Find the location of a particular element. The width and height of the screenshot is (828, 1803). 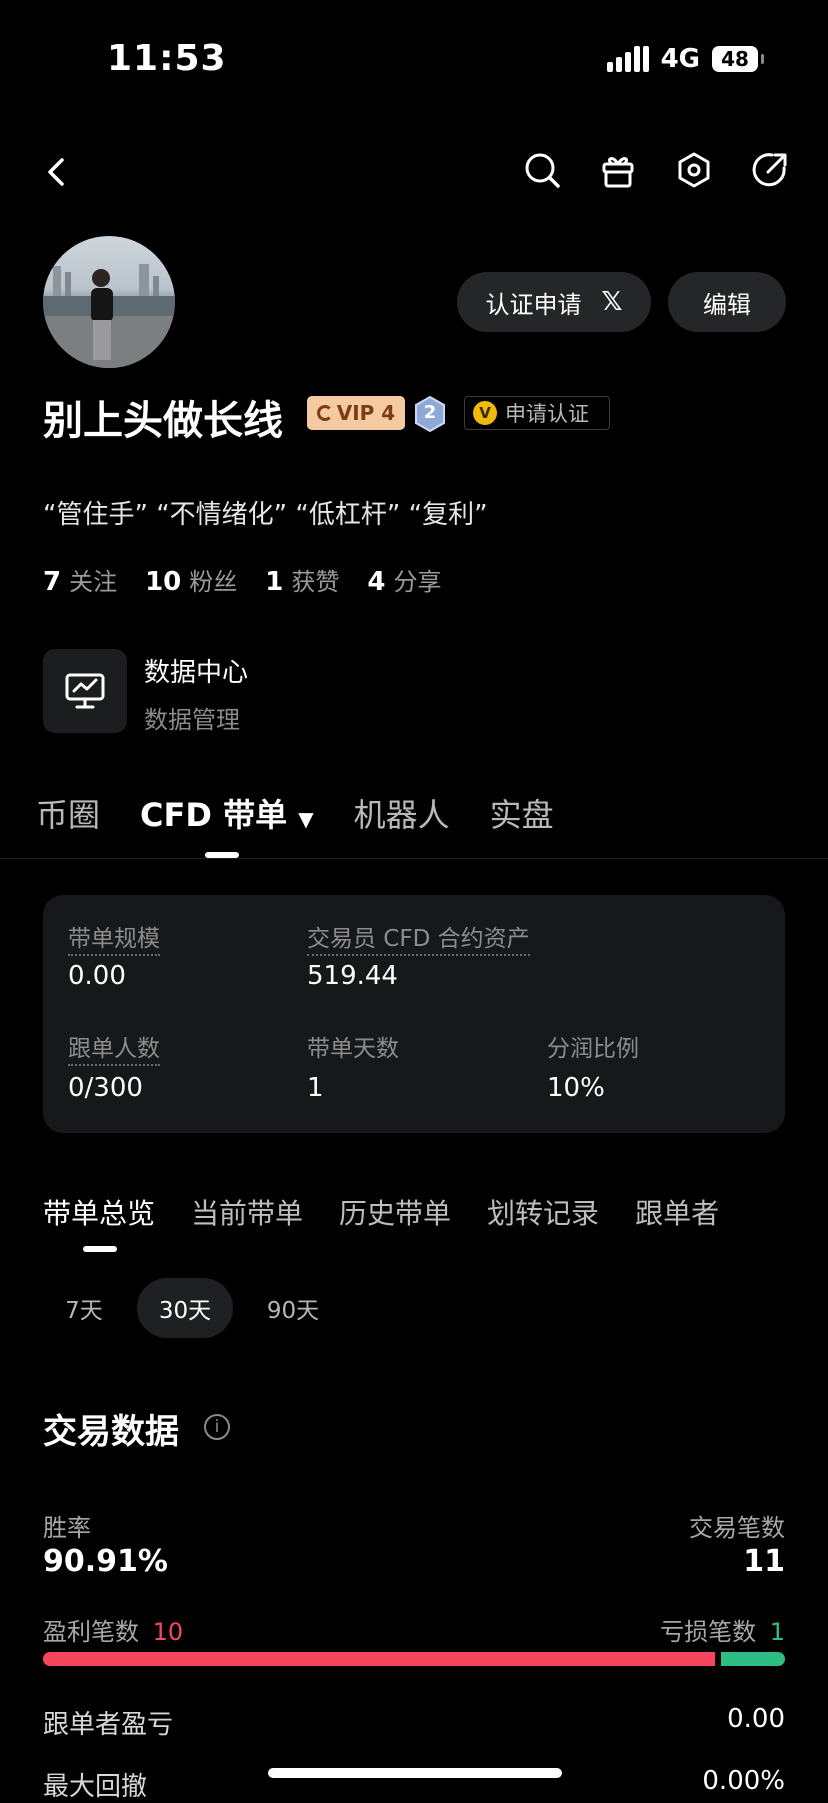

apply-cert-badge: V 申请认证 is located at coordinates (537, 413).